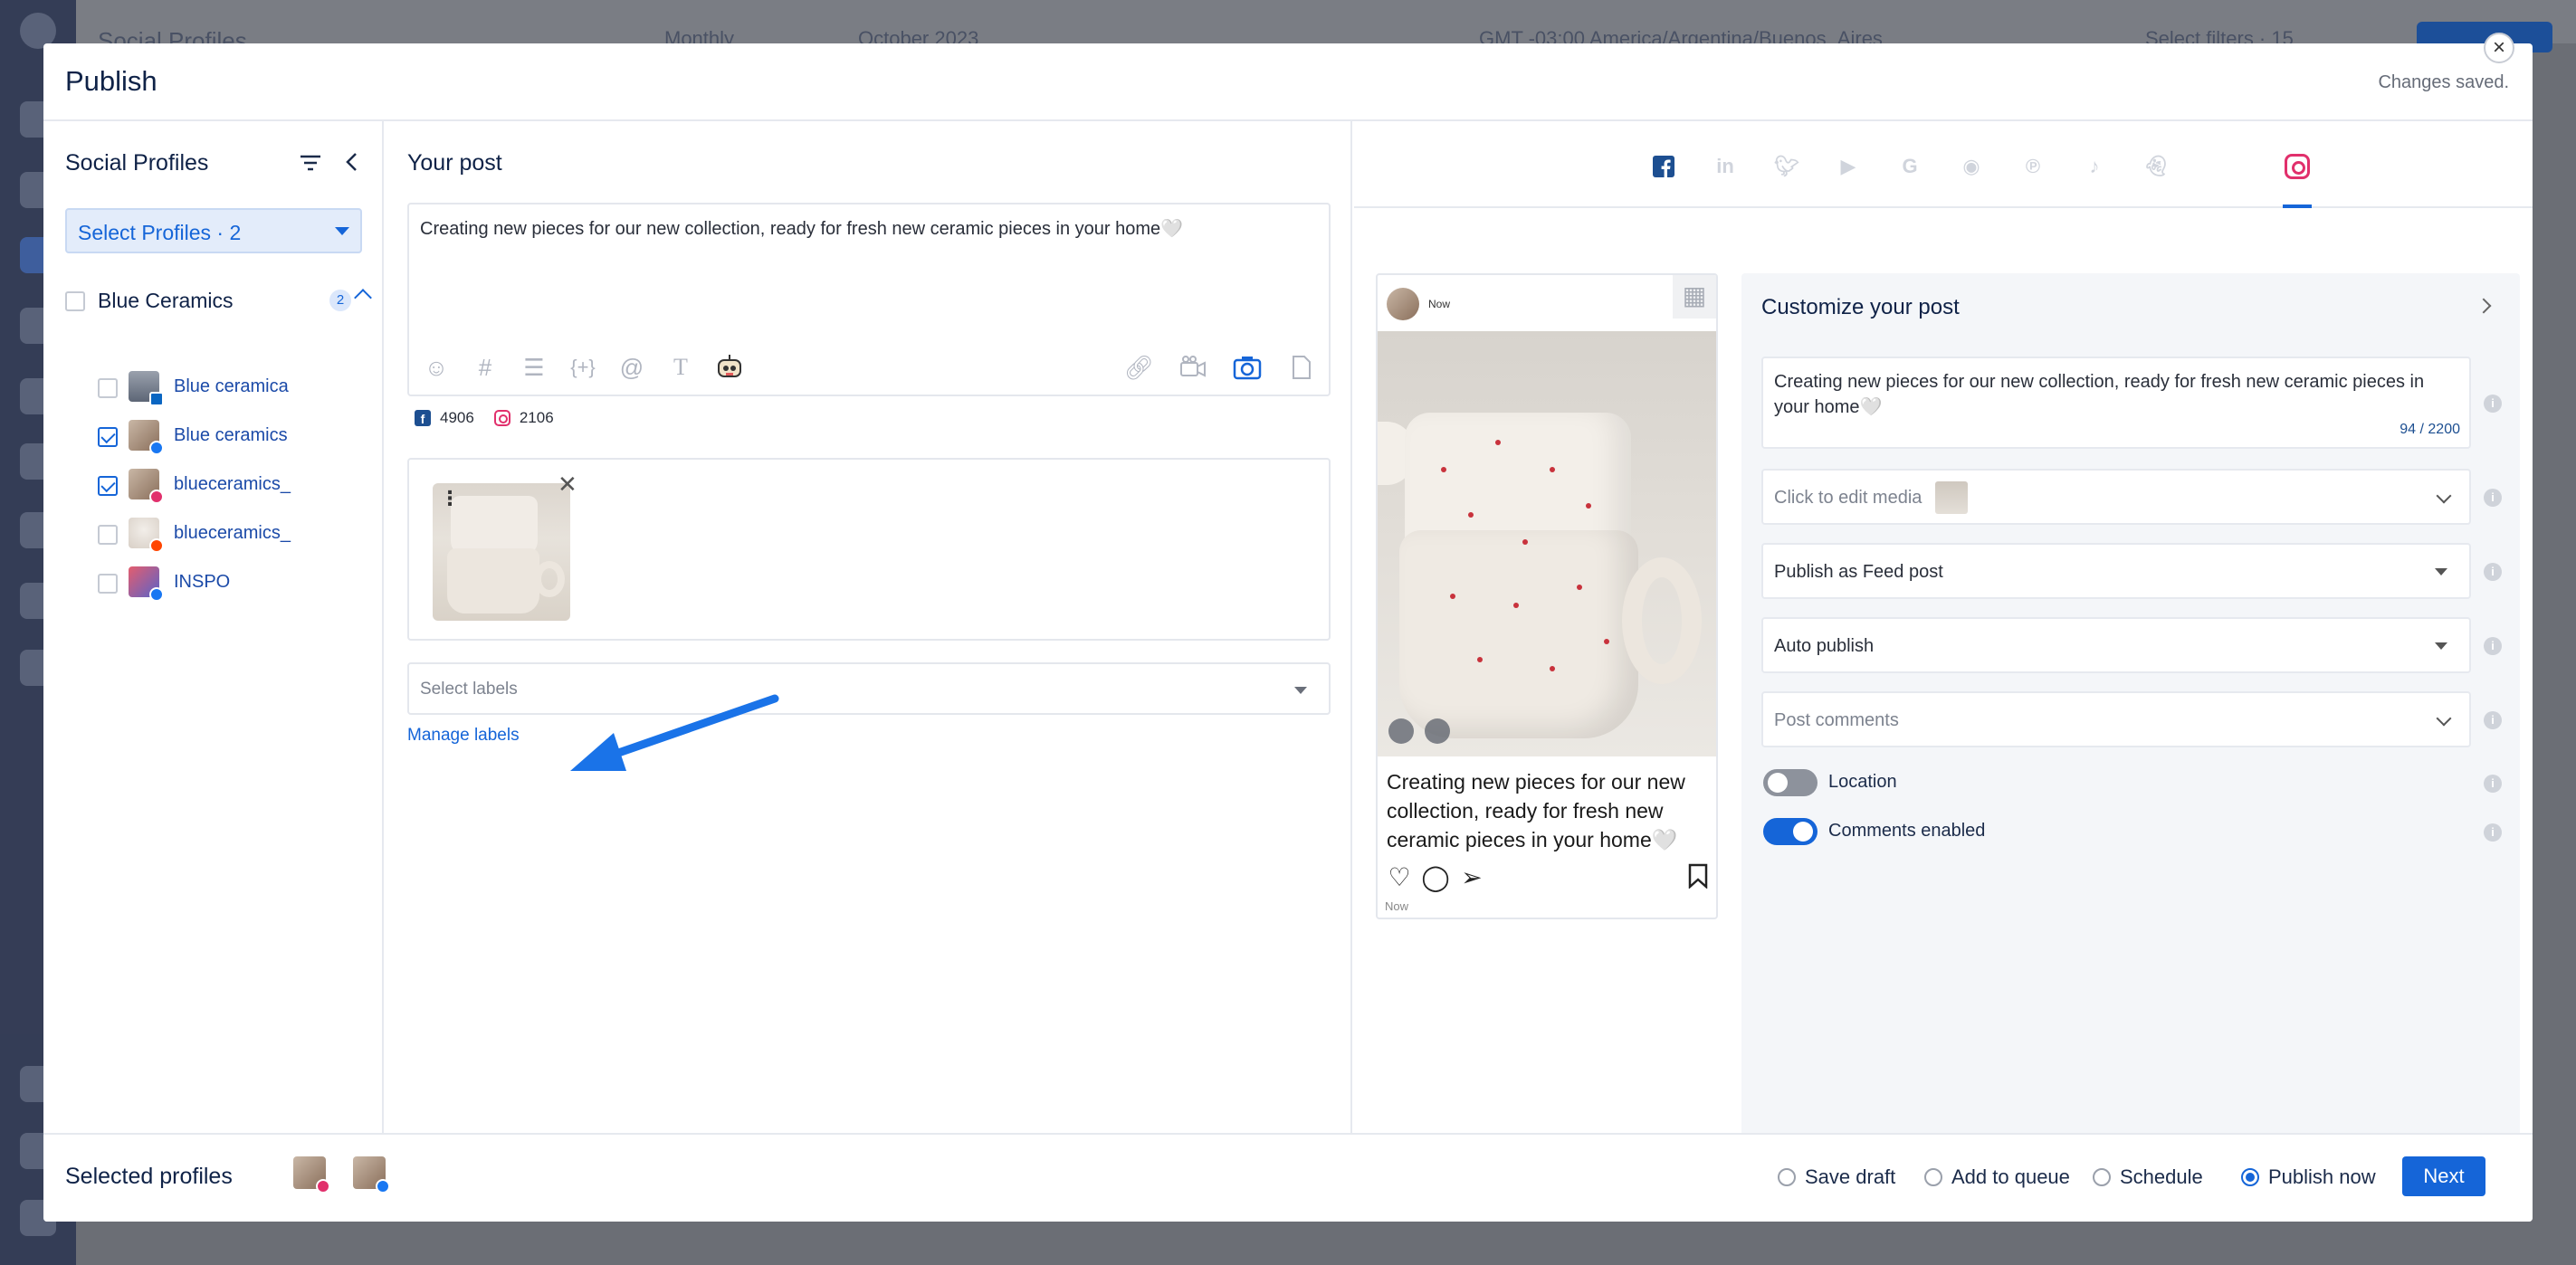 The height and width of the screenshot is (1265, 2576). Describe the element at coordinates (1790, 783) in the screenshot. I see `location-toggle` at that location.